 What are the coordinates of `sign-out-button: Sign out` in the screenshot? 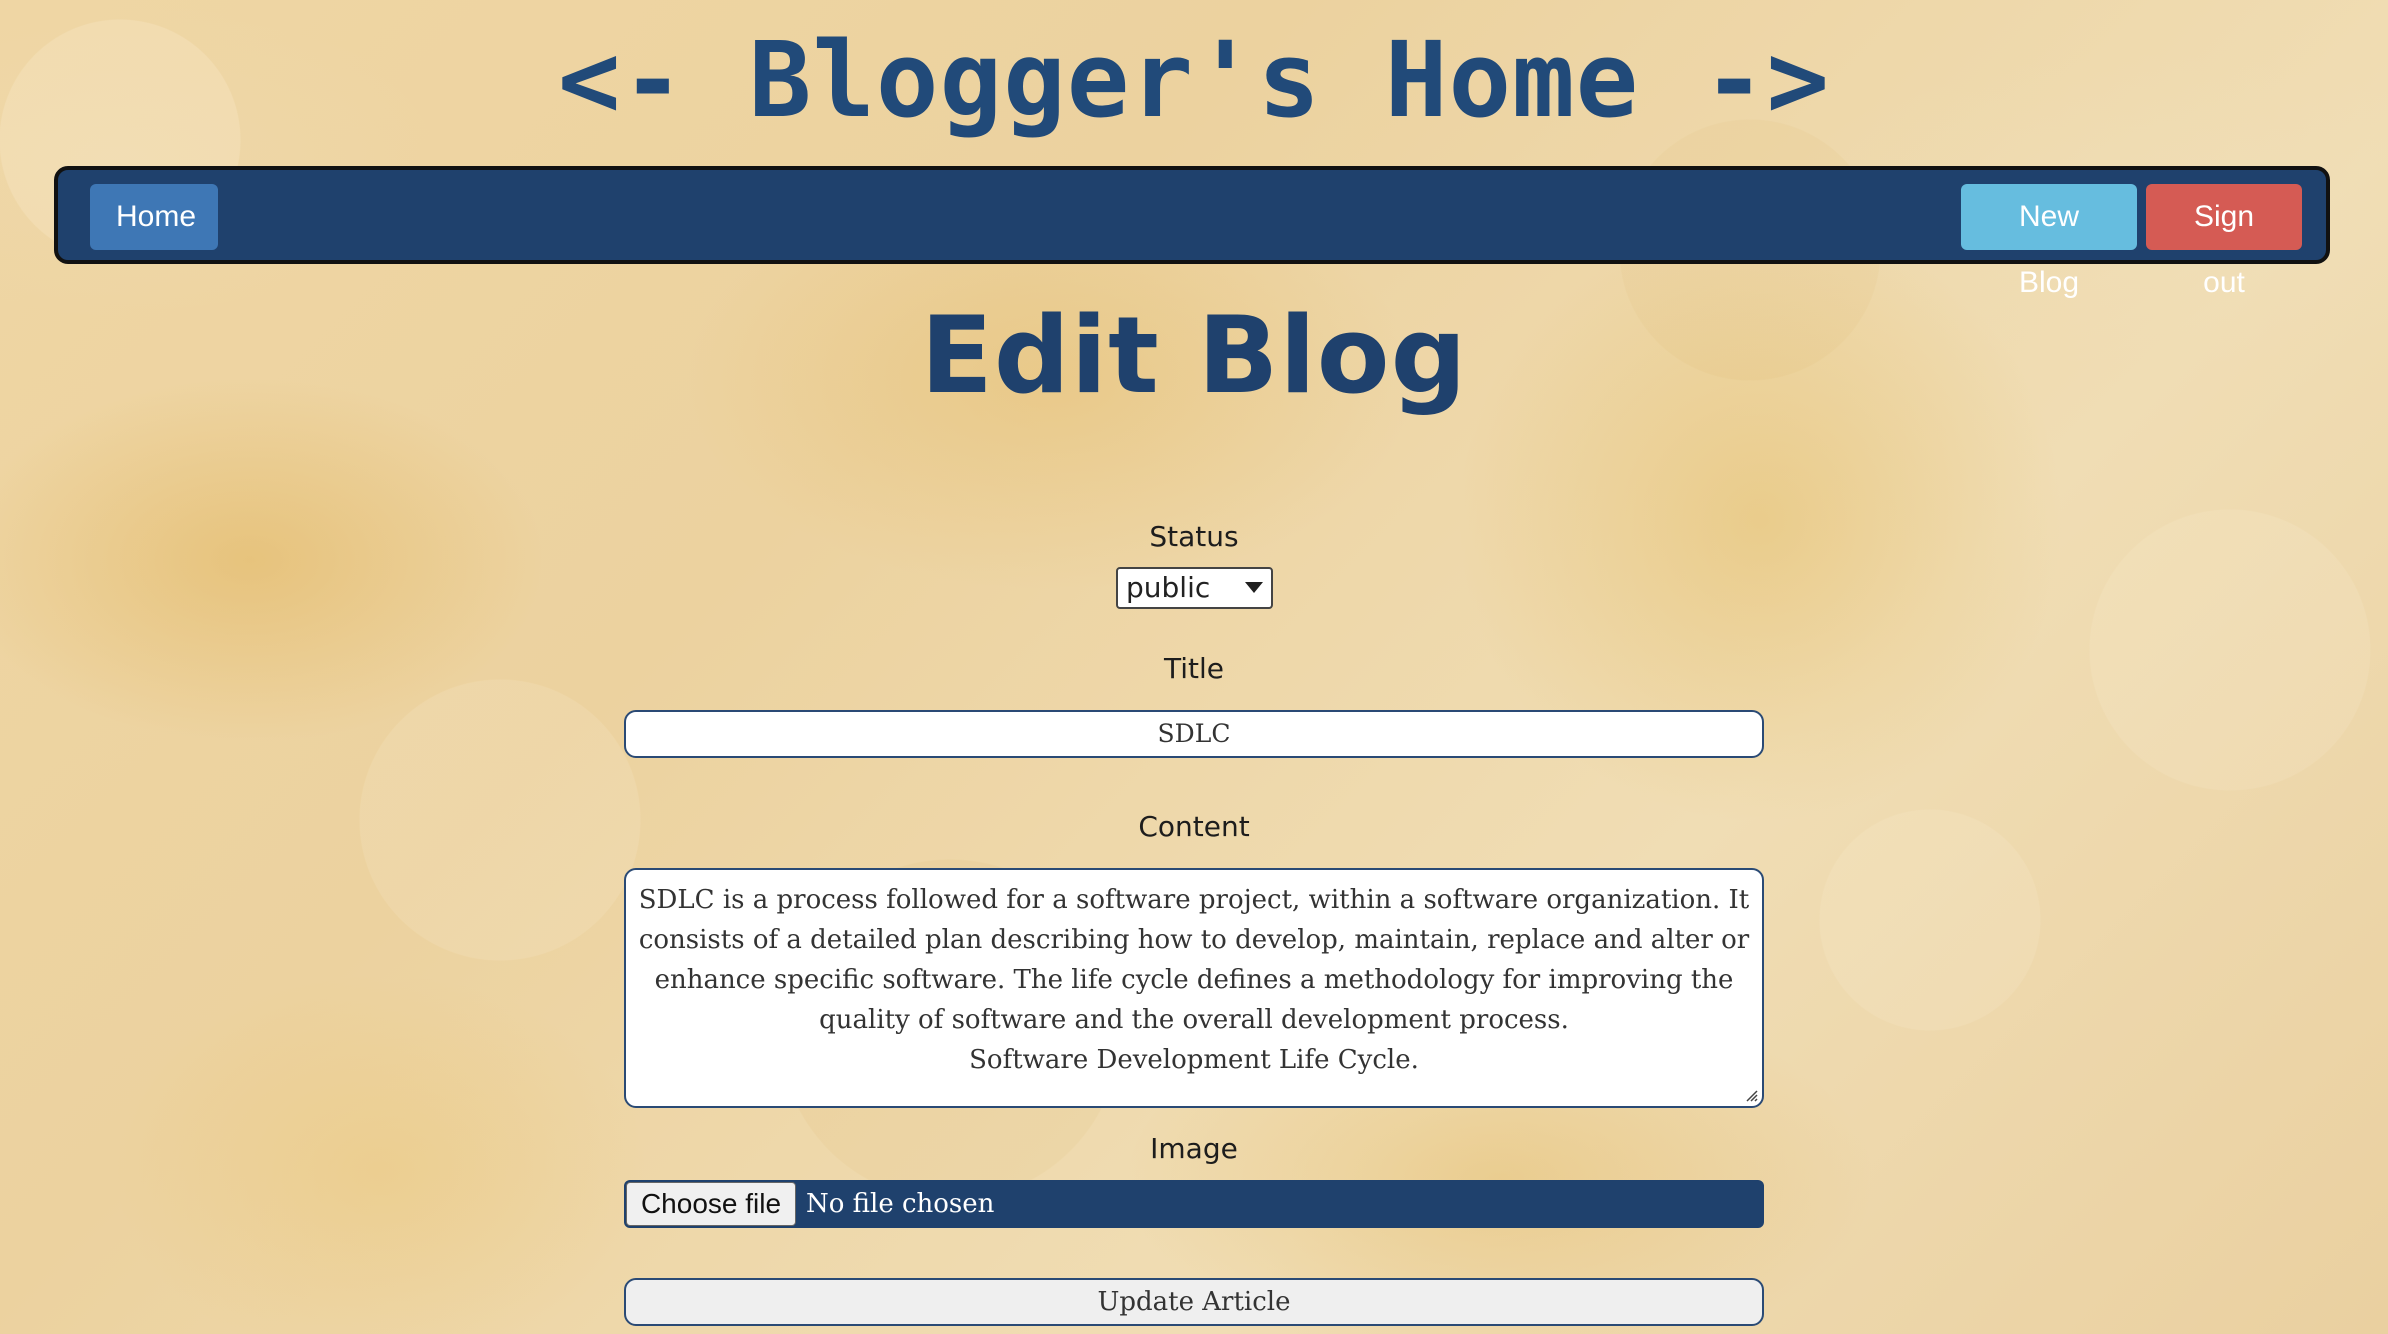 It's located at (2224, 241).